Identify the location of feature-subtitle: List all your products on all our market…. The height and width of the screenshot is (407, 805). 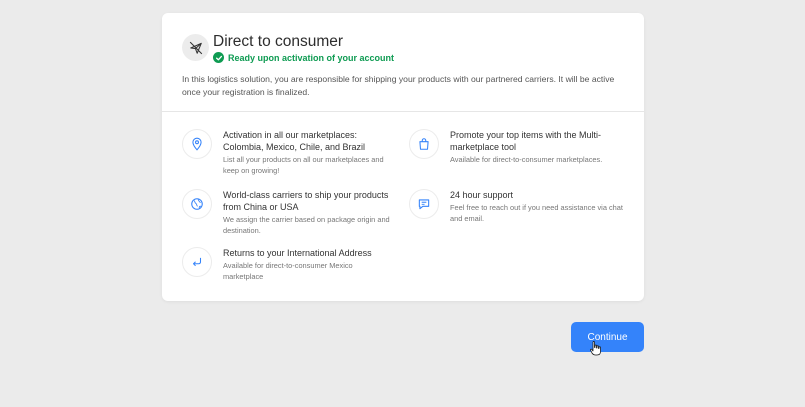
(303, 165).